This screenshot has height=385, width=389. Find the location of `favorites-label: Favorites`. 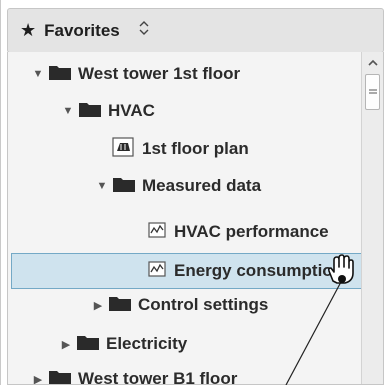

favorites-label: Favorites is located at coordinates (82, 30).